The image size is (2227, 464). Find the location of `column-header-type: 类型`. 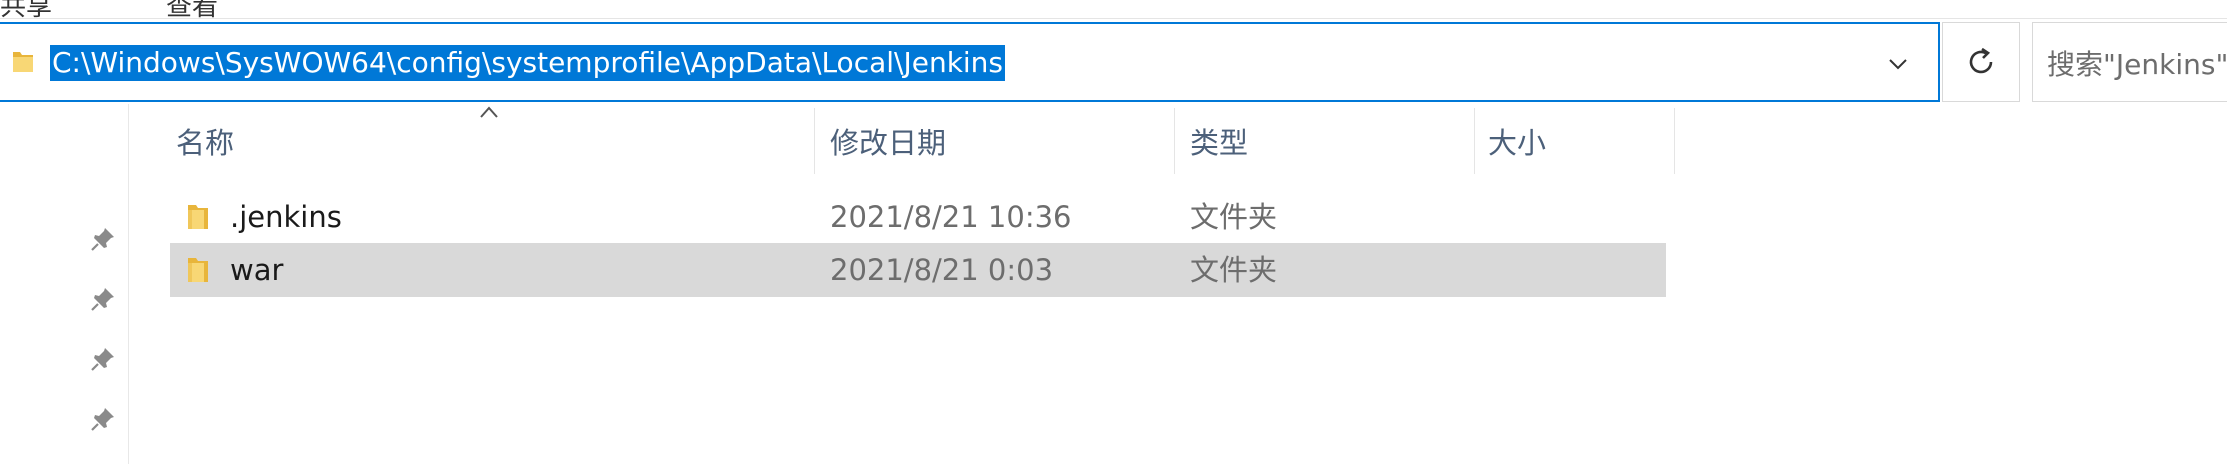

column-header-type: 类型 is located at coordinates (1330, 143).